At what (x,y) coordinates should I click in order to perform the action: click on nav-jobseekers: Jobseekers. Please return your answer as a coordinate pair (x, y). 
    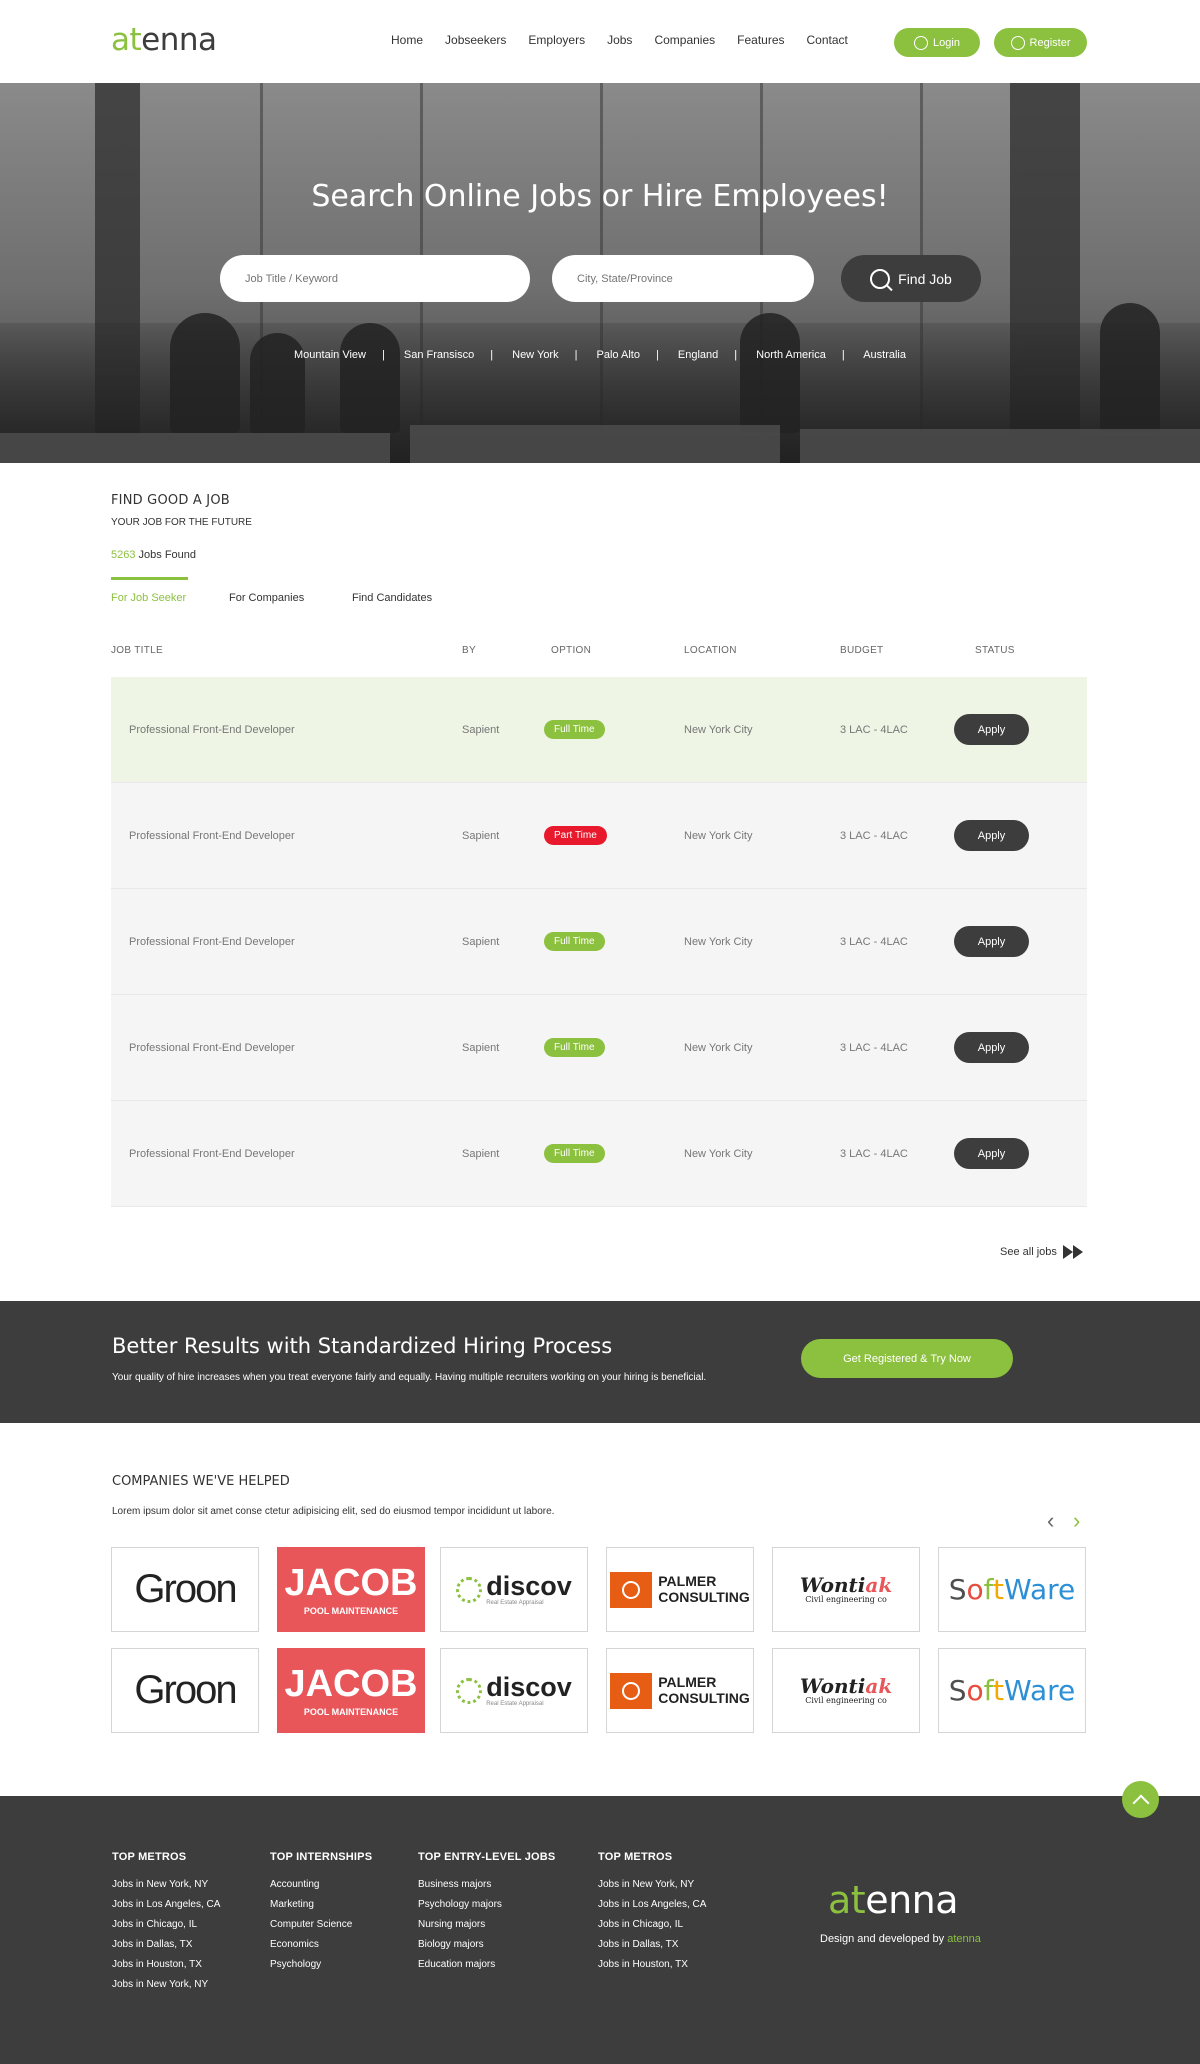
    Looking at the image, I should click on (475, 40).